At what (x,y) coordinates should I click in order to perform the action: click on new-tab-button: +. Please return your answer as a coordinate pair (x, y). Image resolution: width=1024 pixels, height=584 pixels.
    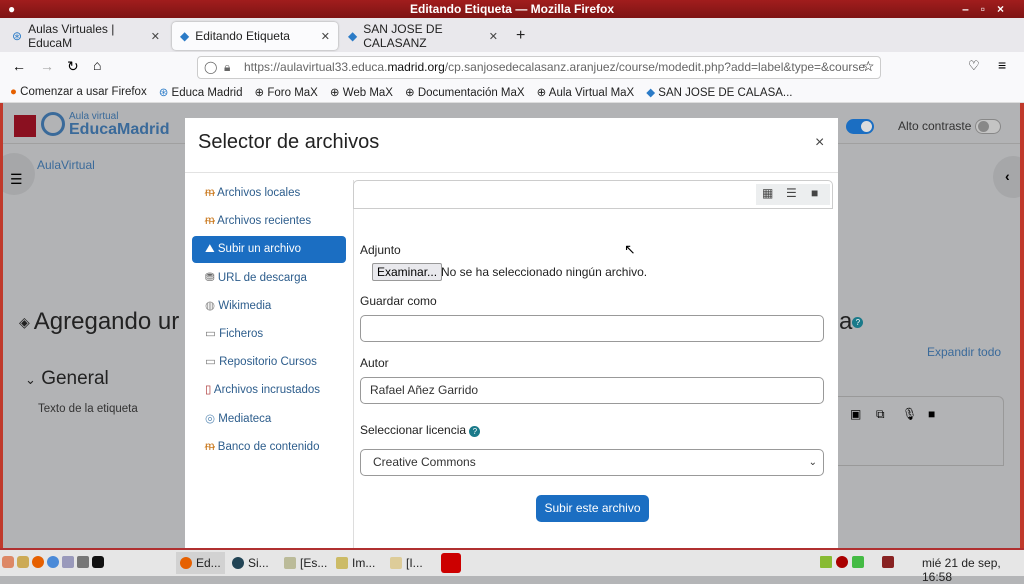
    Looking at the image, I should click on (520, 36).